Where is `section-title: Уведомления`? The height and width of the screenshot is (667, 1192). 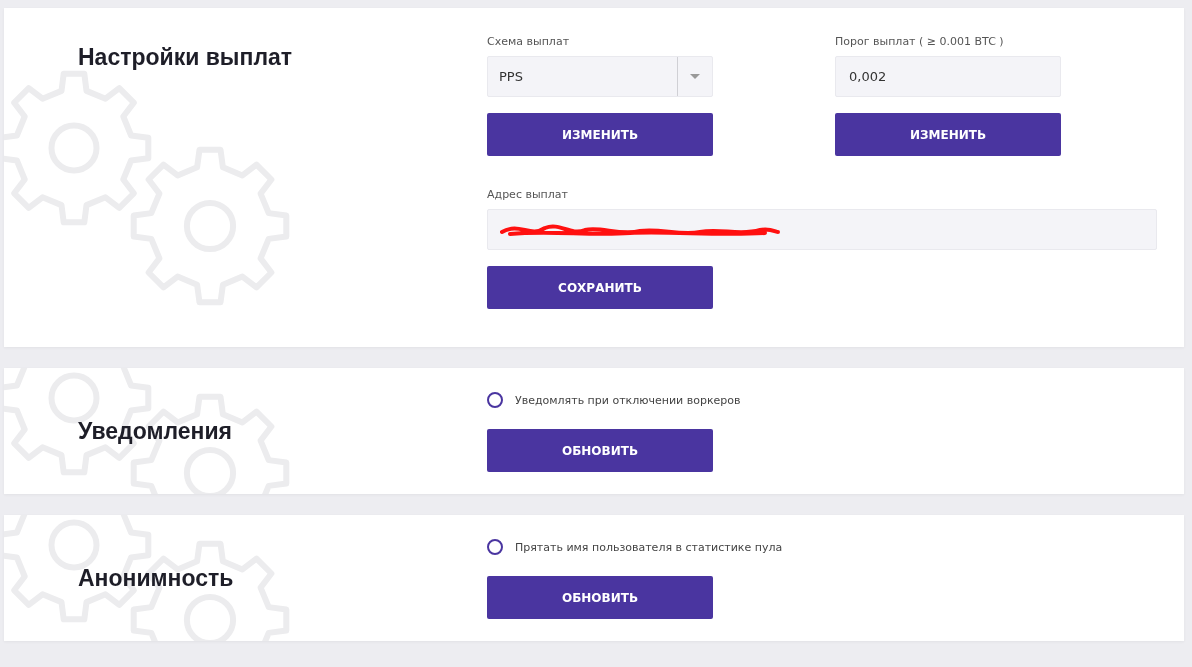
section-title: Уведомления is located at coordinates (155, 431).